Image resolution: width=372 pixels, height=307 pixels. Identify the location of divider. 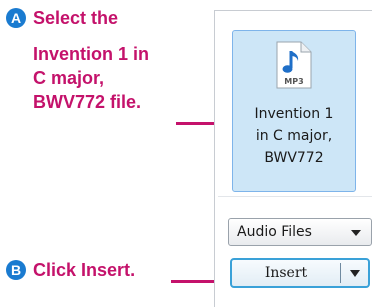
(295, 196).